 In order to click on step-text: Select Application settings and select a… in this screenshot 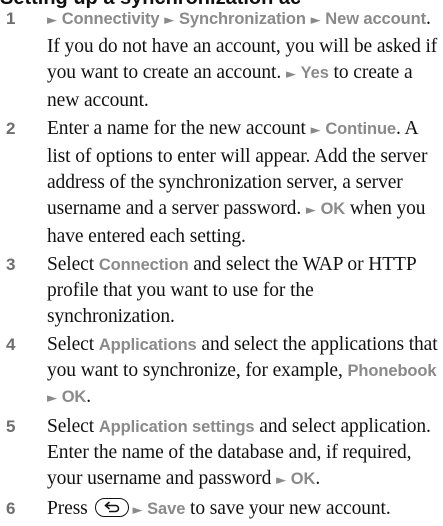, I will do `click(245, 454)`.